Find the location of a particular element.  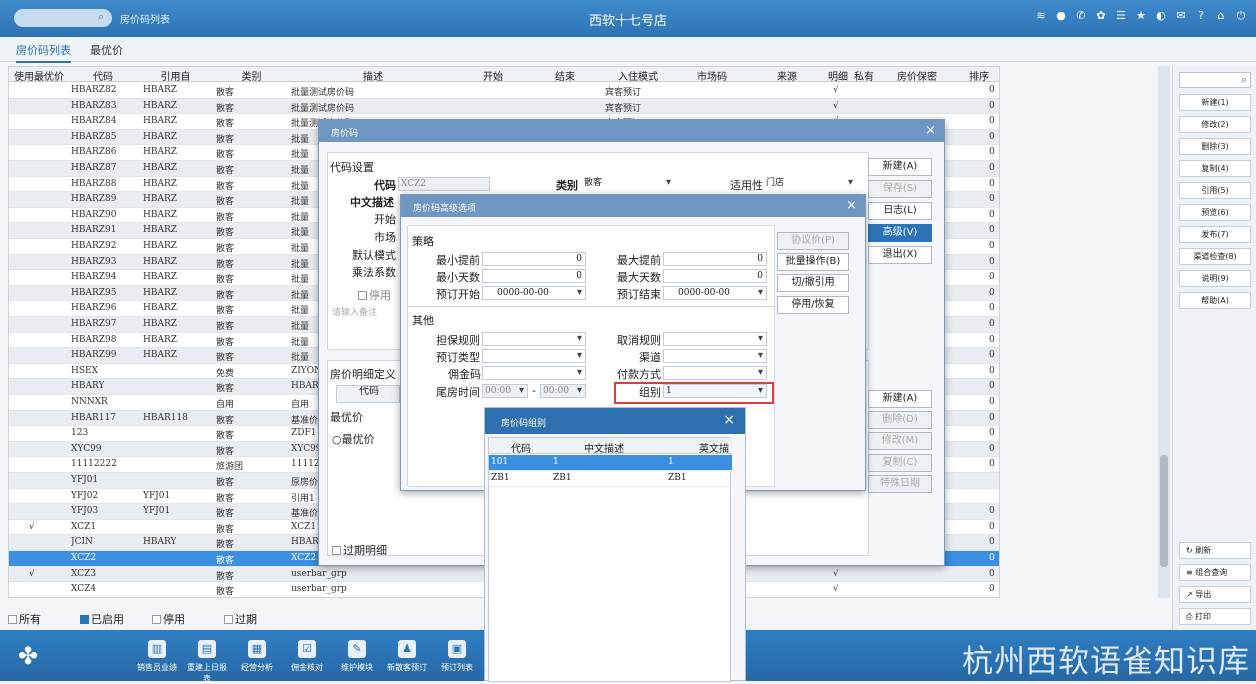

footer-button: ▥ 销售员业绩 is located at coordinates (157, 656).